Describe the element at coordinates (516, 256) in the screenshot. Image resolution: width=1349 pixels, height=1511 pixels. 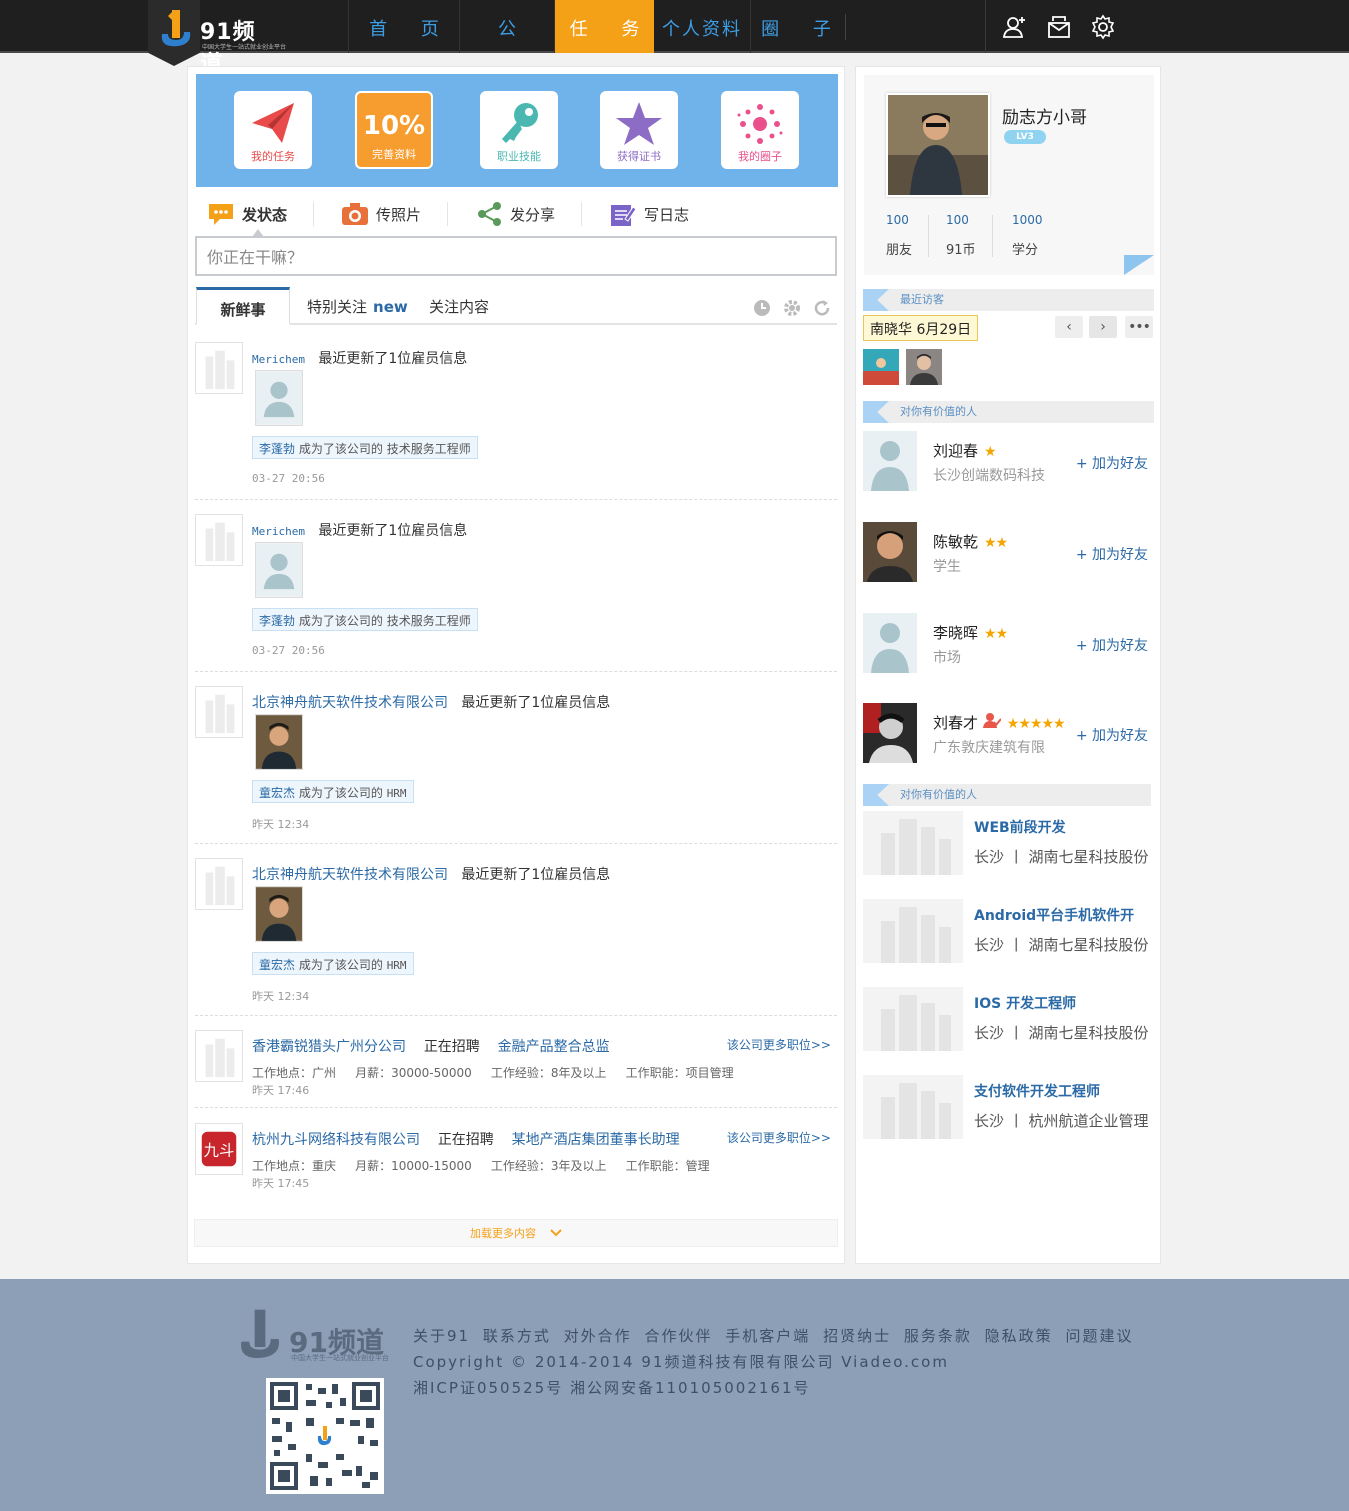
I see `status-input: 你正在干嘛？` at that location.